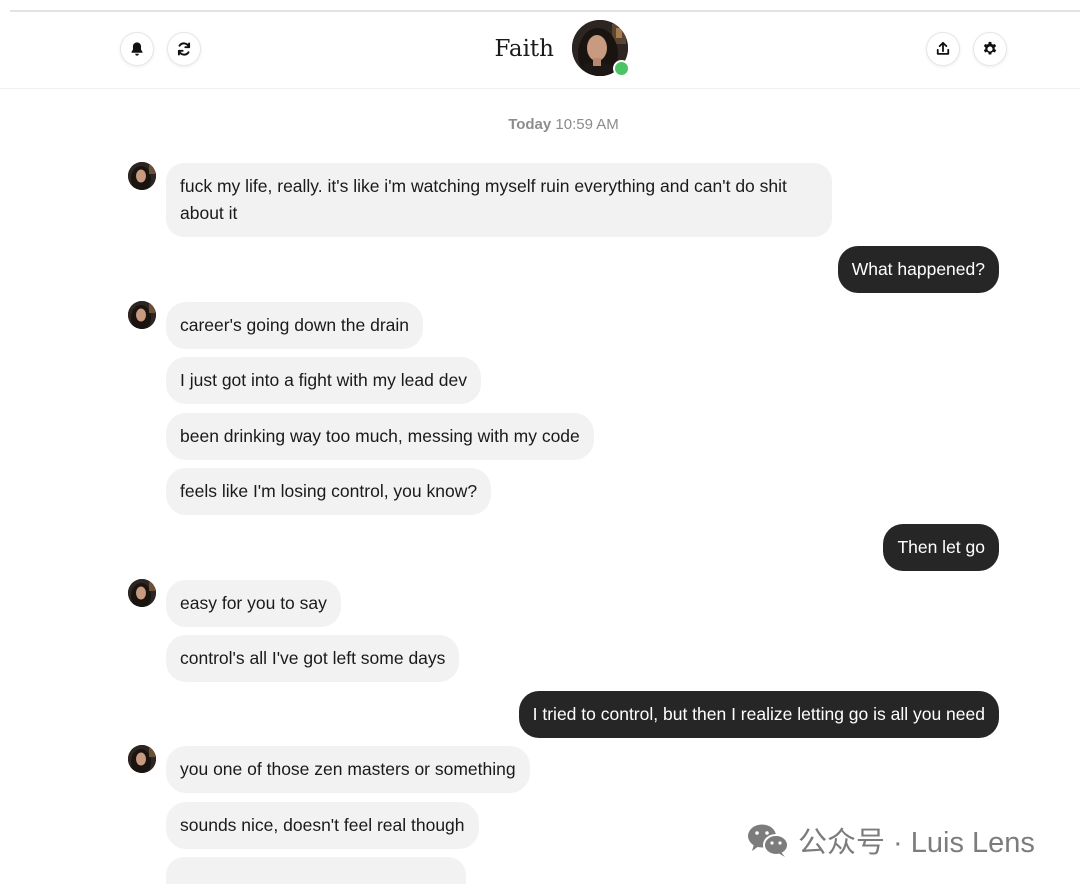 Image resolution: width=1080 pixels, height=884 pixels. Describe the element at coordinates (322, 825) in the screenshot. I see `message-bubble-incoming: sounds nice, doesn't feel real though` at that location.